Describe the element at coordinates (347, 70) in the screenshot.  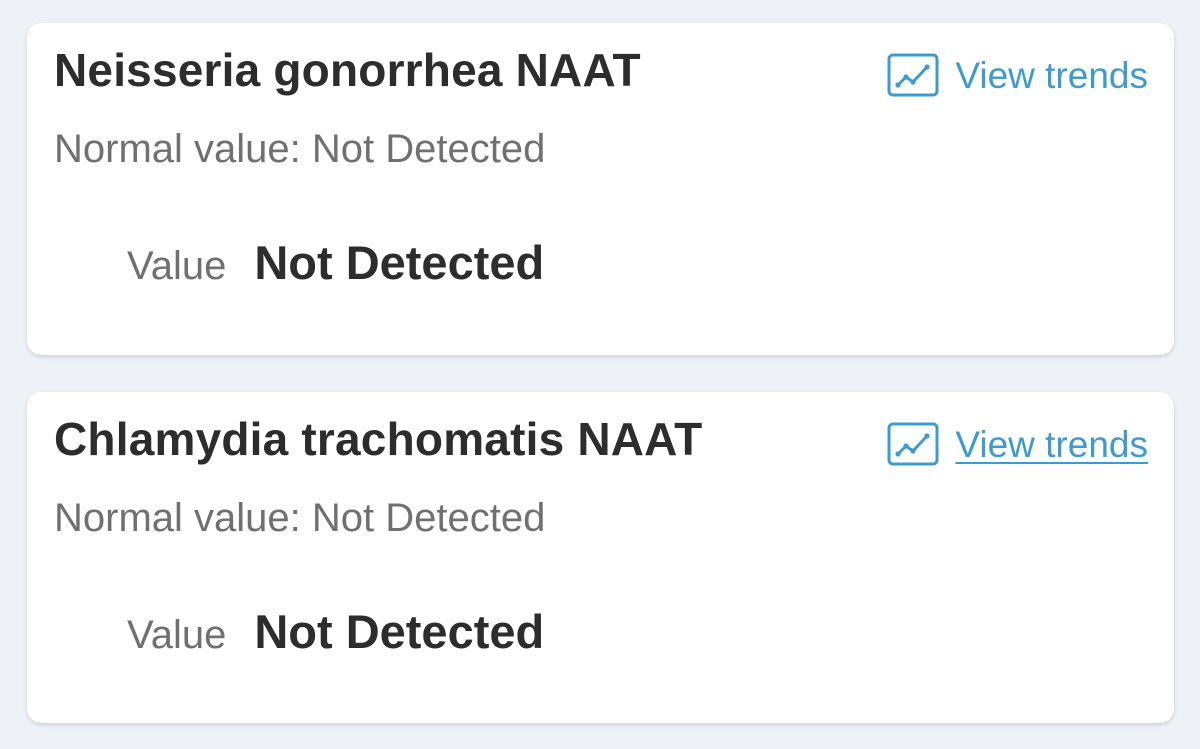
I see `result-title: Neisseria gonorrhea NAAT` at that location.